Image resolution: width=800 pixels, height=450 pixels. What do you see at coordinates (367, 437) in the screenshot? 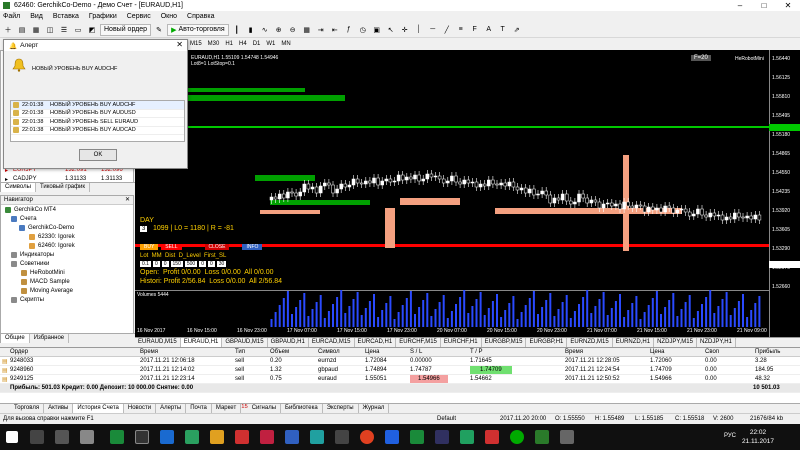
I see `app-icon-chrome` at bounding box center [367, 437].